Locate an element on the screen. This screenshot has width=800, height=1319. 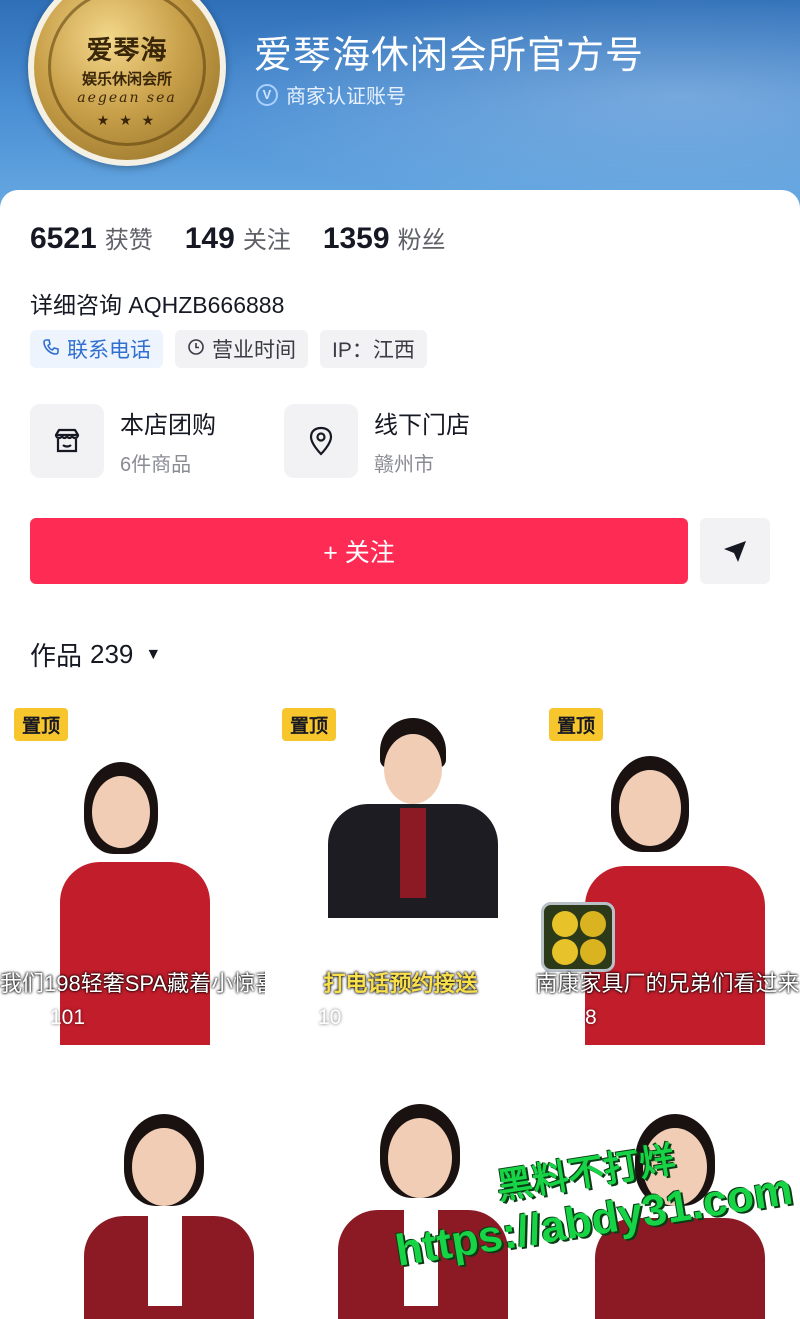
contact-phone-tag: 联系电话 is located at coordinates (96, 349).